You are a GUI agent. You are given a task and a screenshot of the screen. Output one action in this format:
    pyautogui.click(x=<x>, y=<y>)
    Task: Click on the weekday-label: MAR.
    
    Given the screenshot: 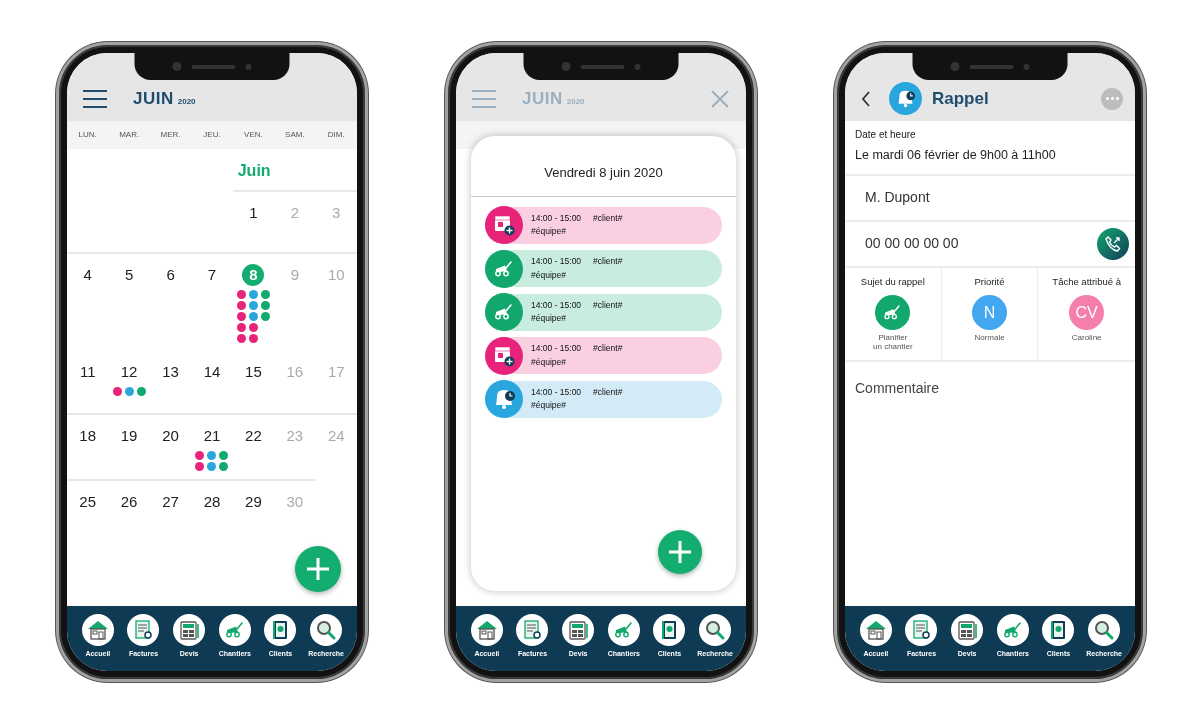 What is the action you would take?
    pyautogui.click(x=129, y=135)
    